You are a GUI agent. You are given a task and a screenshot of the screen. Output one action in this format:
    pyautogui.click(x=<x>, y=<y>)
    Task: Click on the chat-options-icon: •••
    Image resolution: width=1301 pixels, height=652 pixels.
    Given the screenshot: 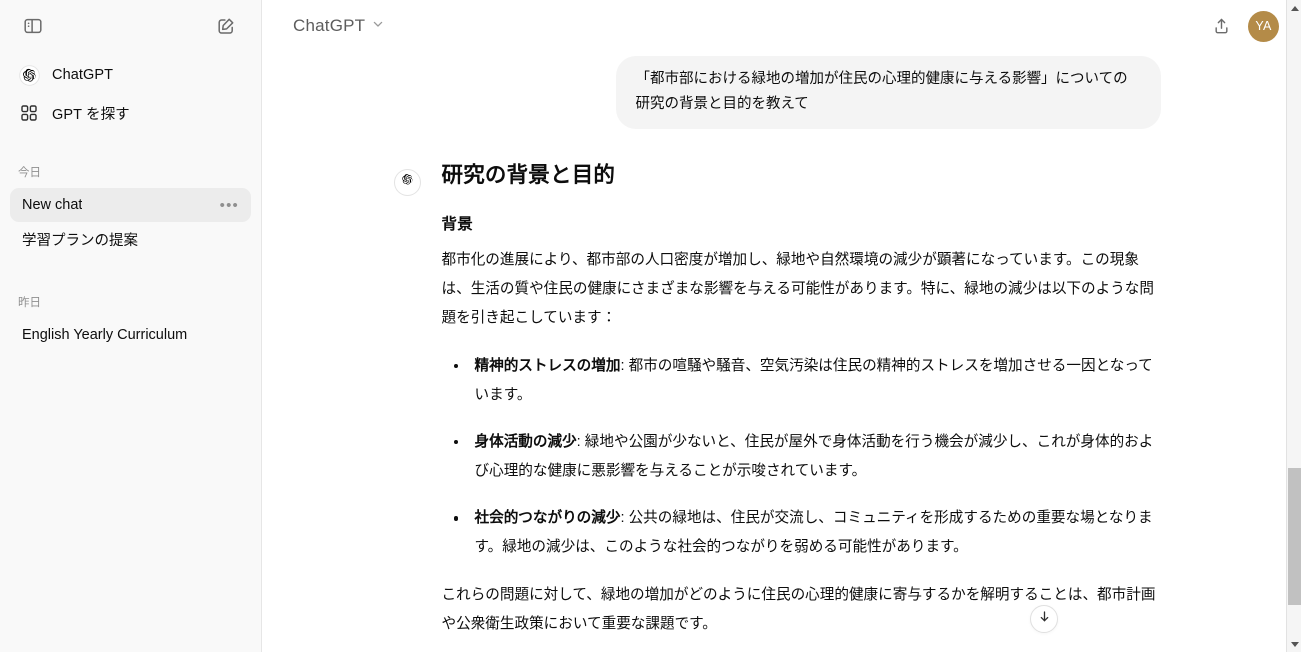 What is the action you would take?
    pyautogui.click(x=231, y=205)
    